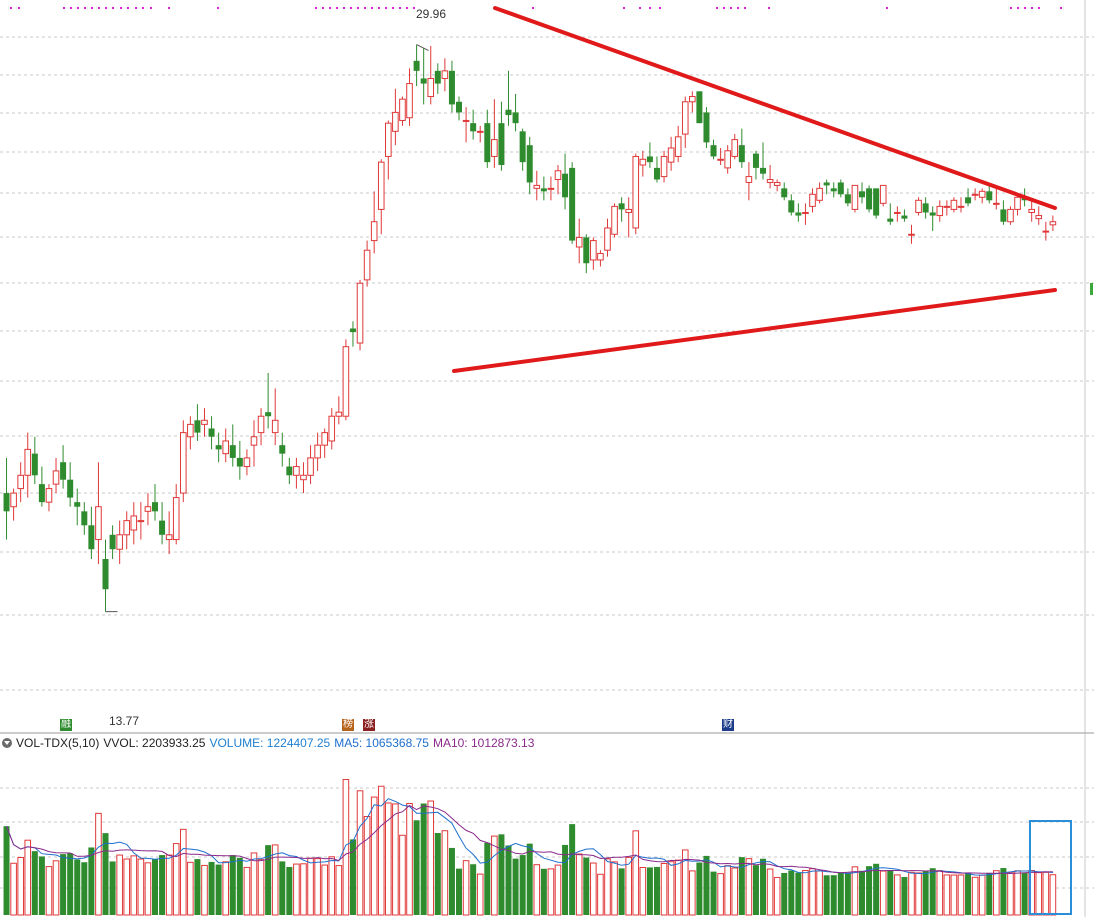  Describe the element at coordinates (348, 725) in the screenshot. I see `tag-ranking: 榜` at that location.